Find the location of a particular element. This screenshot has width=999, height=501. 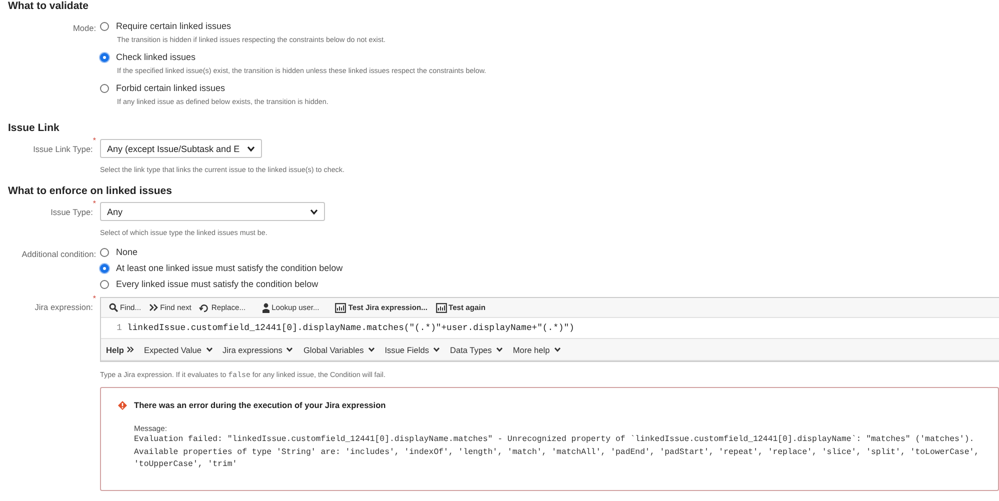

field-label: Issue Type: is located at coordinates (71, 212).